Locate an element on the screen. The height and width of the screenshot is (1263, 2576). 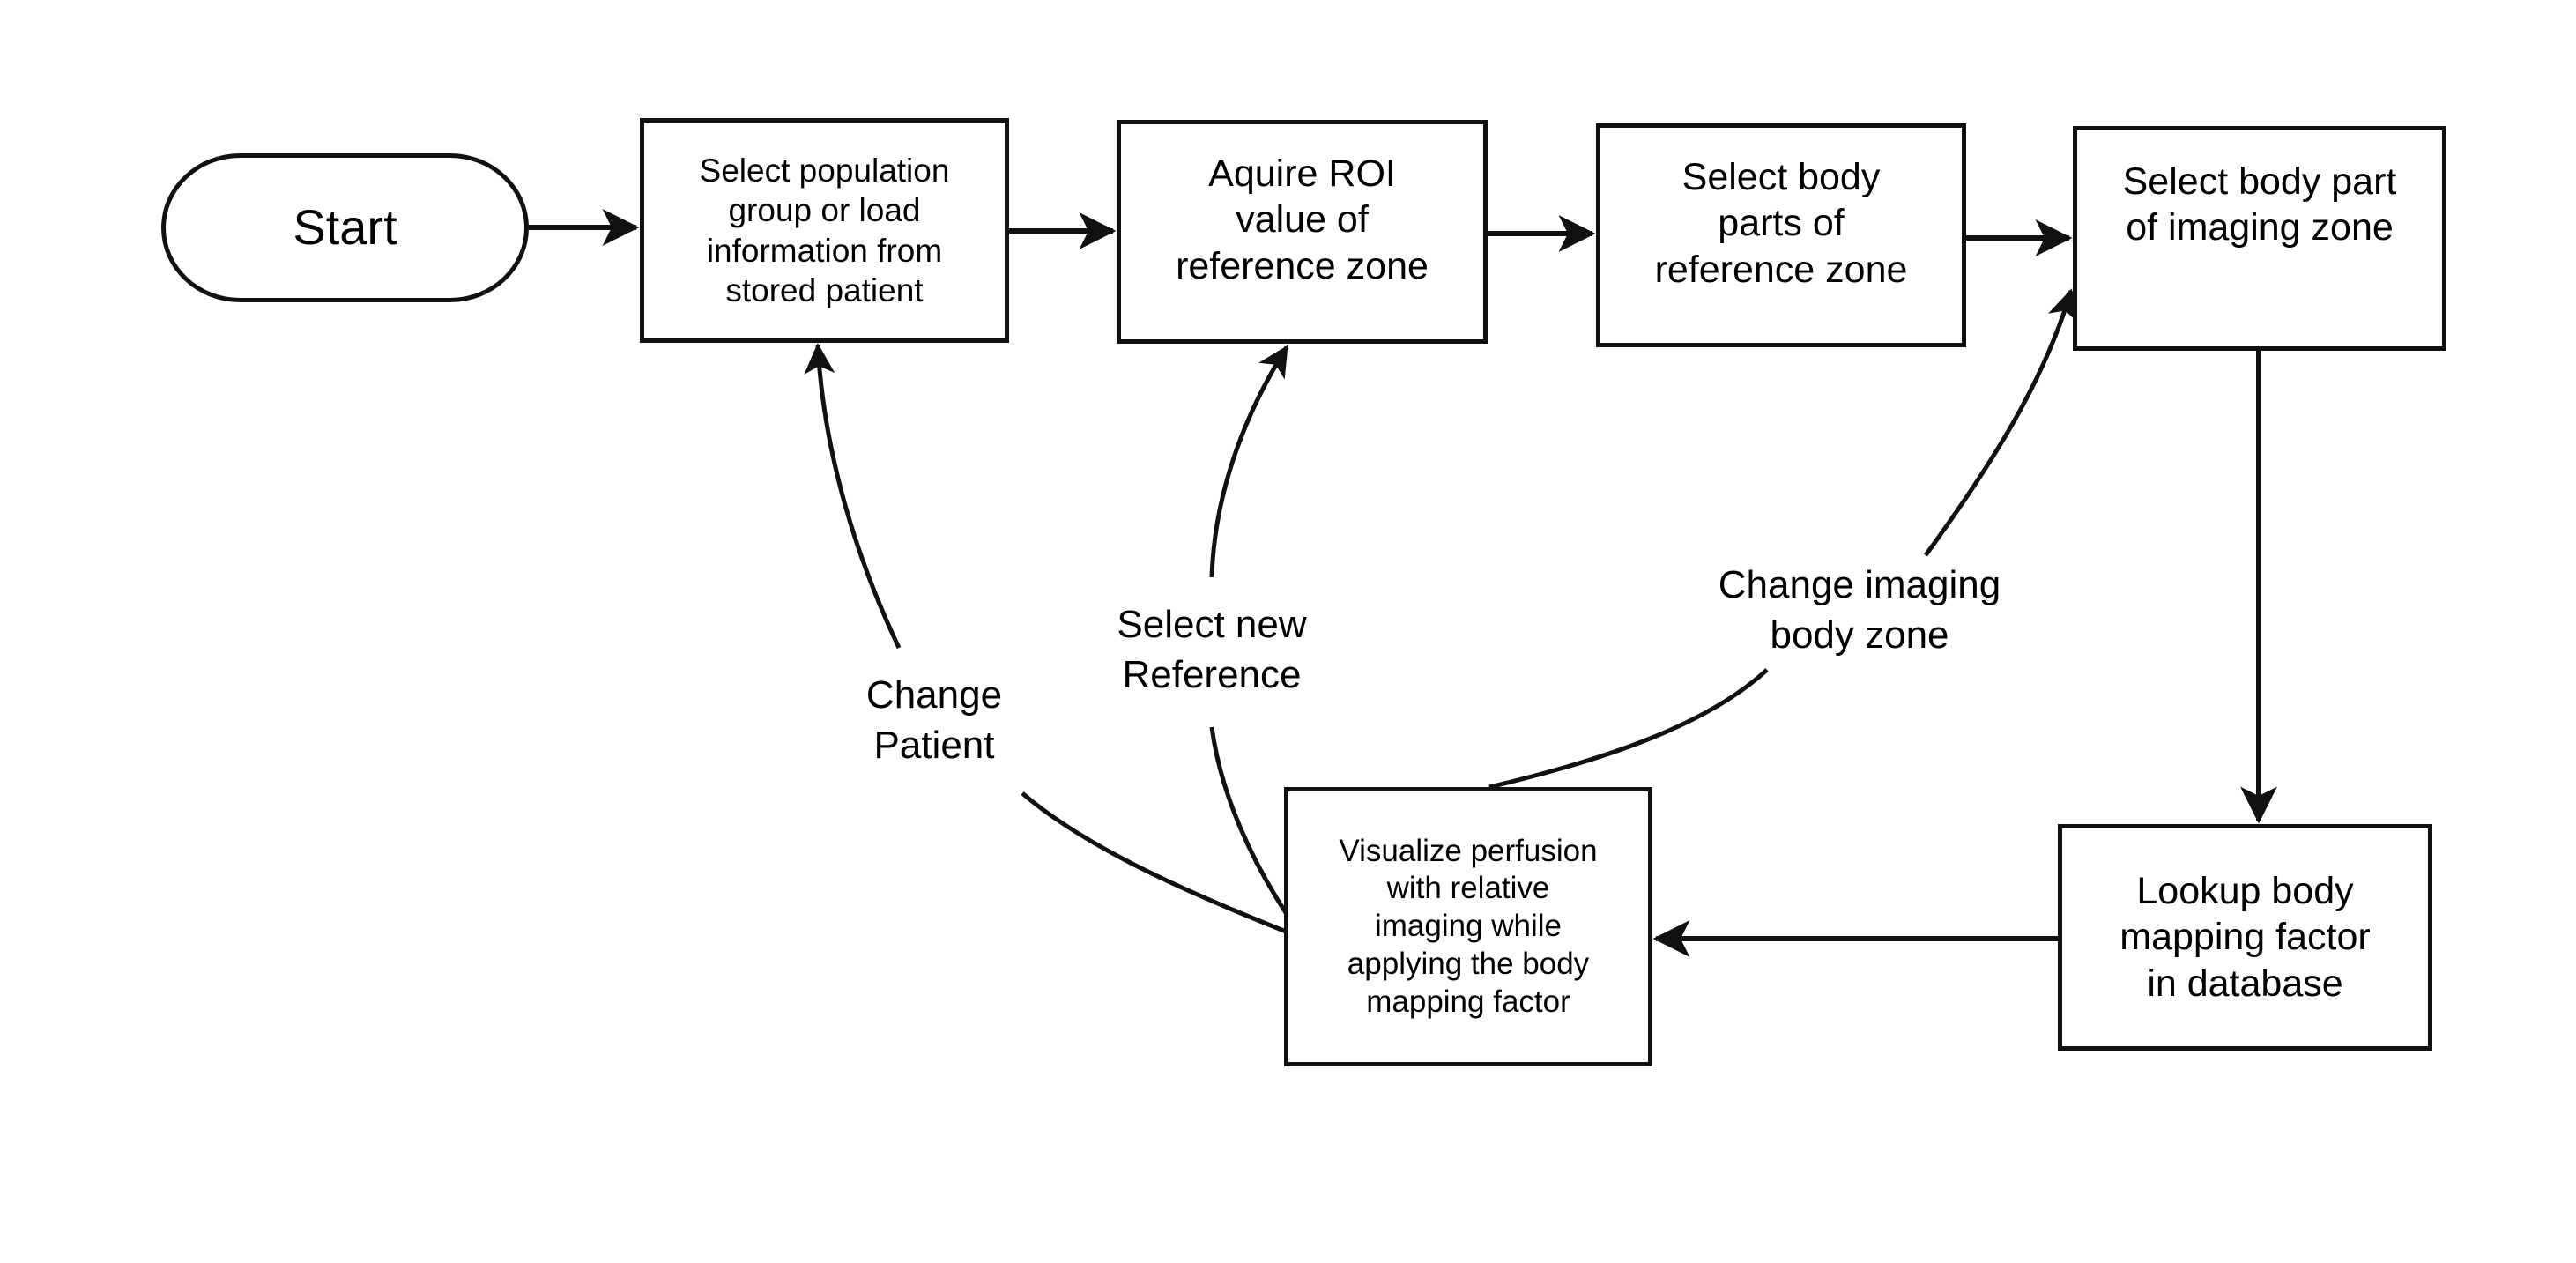
node-lookup-mapping-factor: Lookup body mapping factor in database is located at coordinates (2245, 938).